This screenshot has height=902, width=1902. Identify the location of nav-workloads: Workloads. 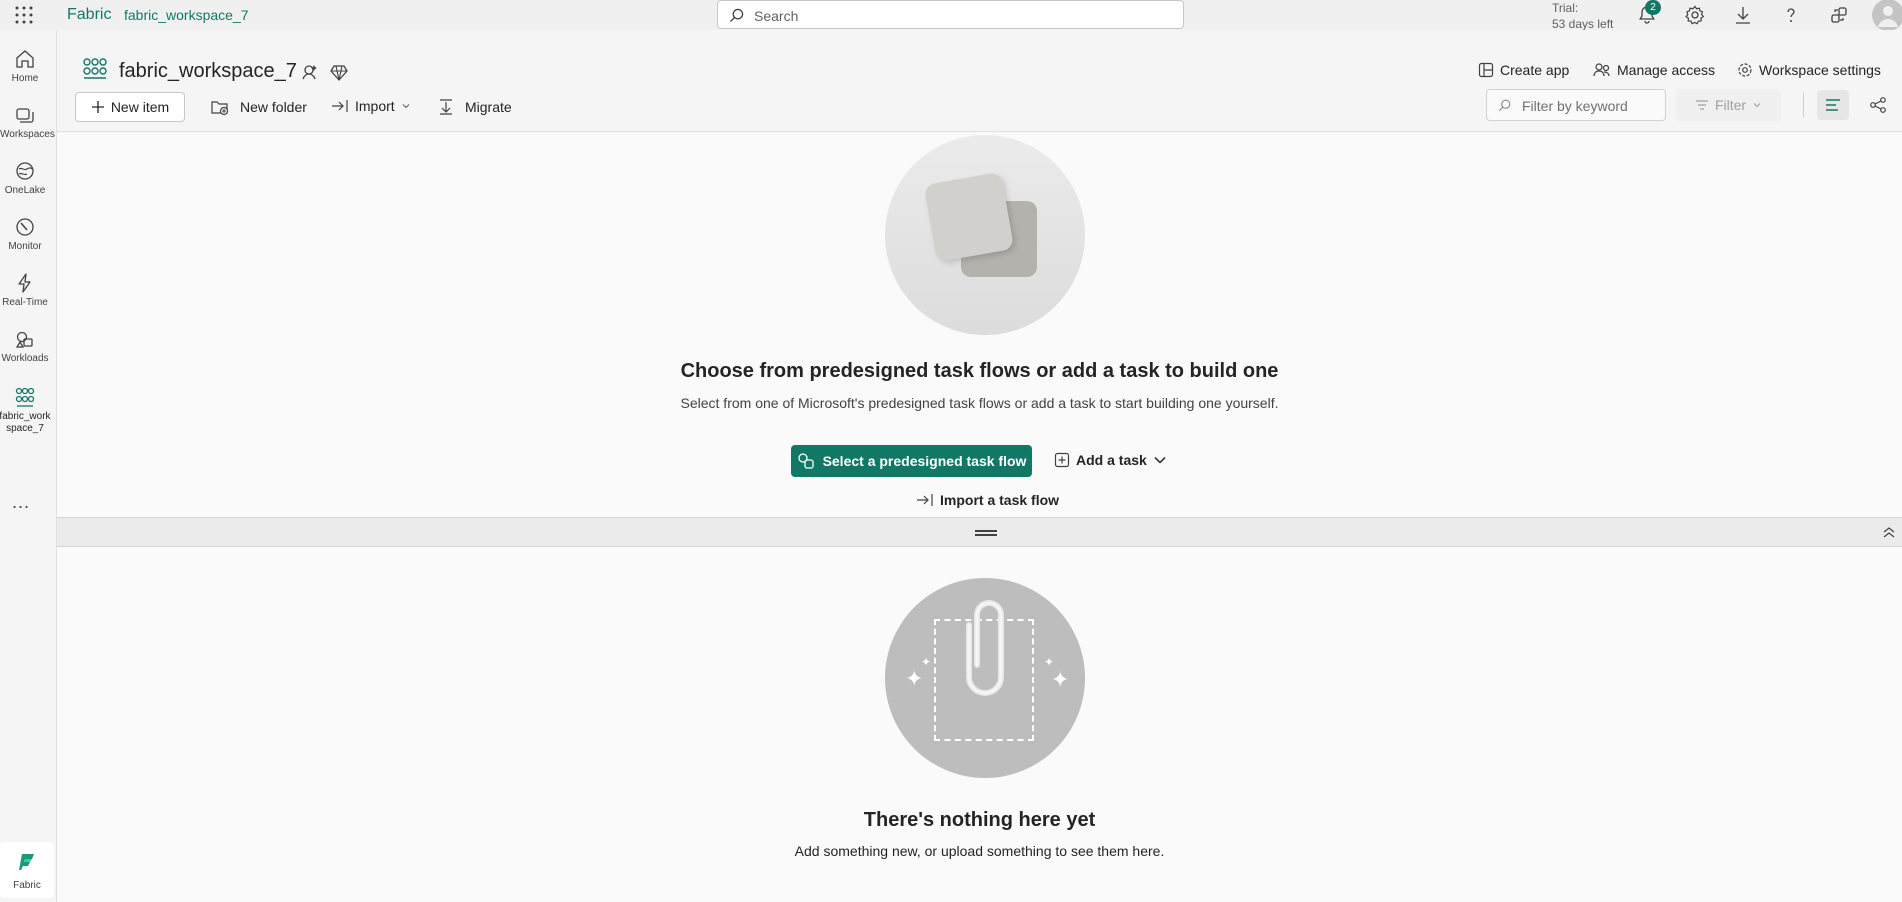
(25, 346).